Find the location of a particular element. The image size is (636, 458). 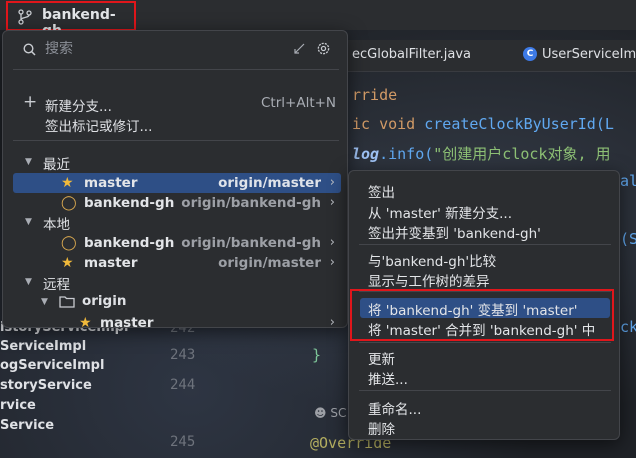

code-line-log: log.info("创建用户clock对象, 用 is located at coordinates (481, 153).